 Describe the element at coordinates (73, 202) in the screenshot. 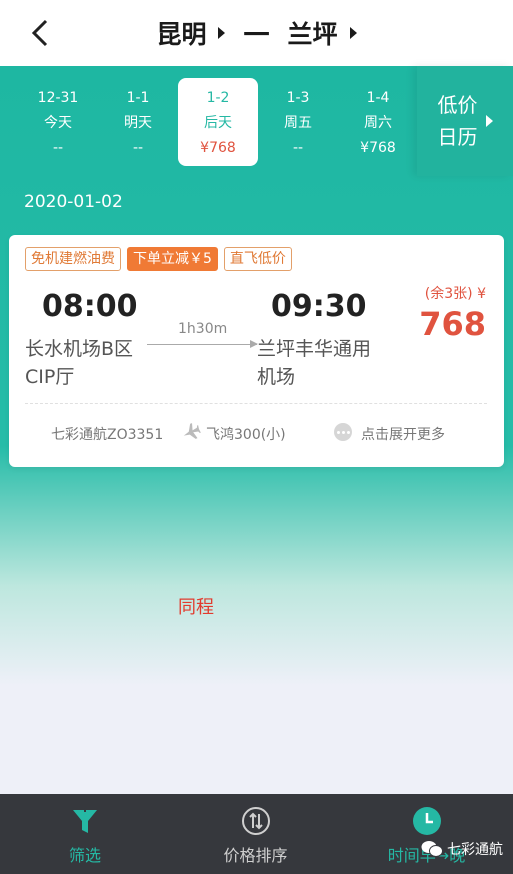

I see `selected-date: 2020-01-02` at that location.